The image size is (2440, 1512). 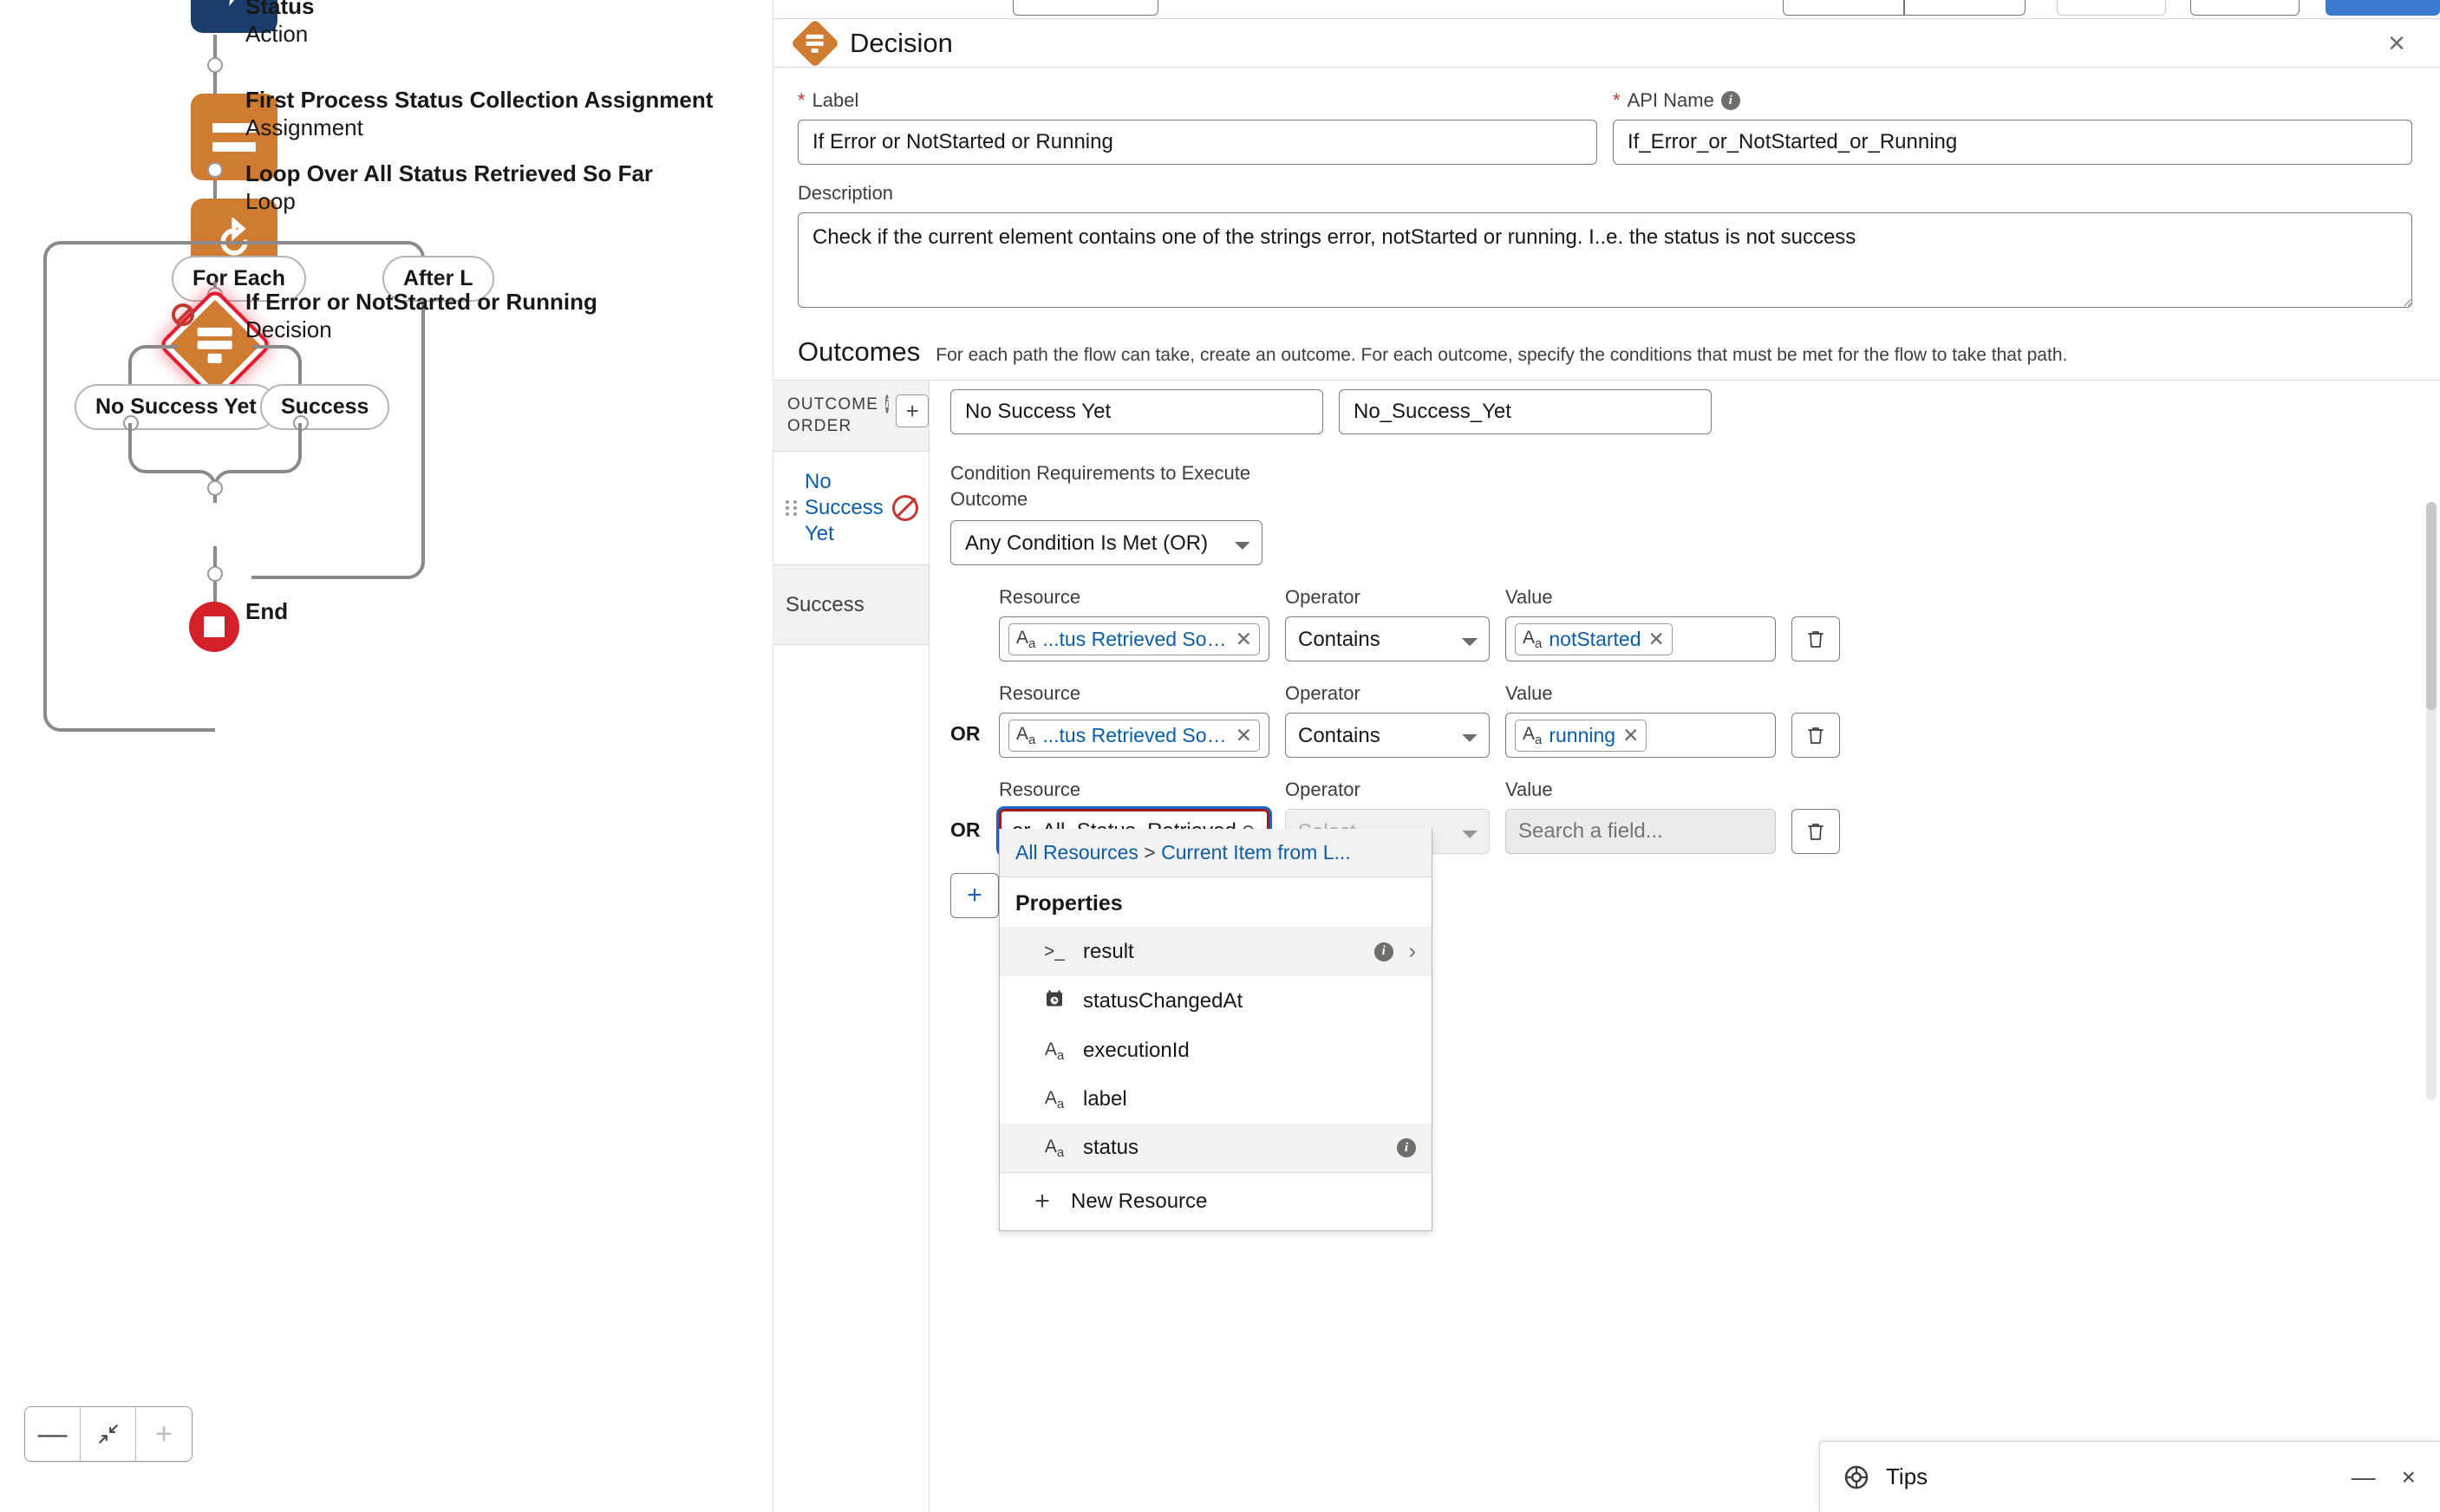 I want to click on toolbar-button-group, so click(x=1086, y=8).